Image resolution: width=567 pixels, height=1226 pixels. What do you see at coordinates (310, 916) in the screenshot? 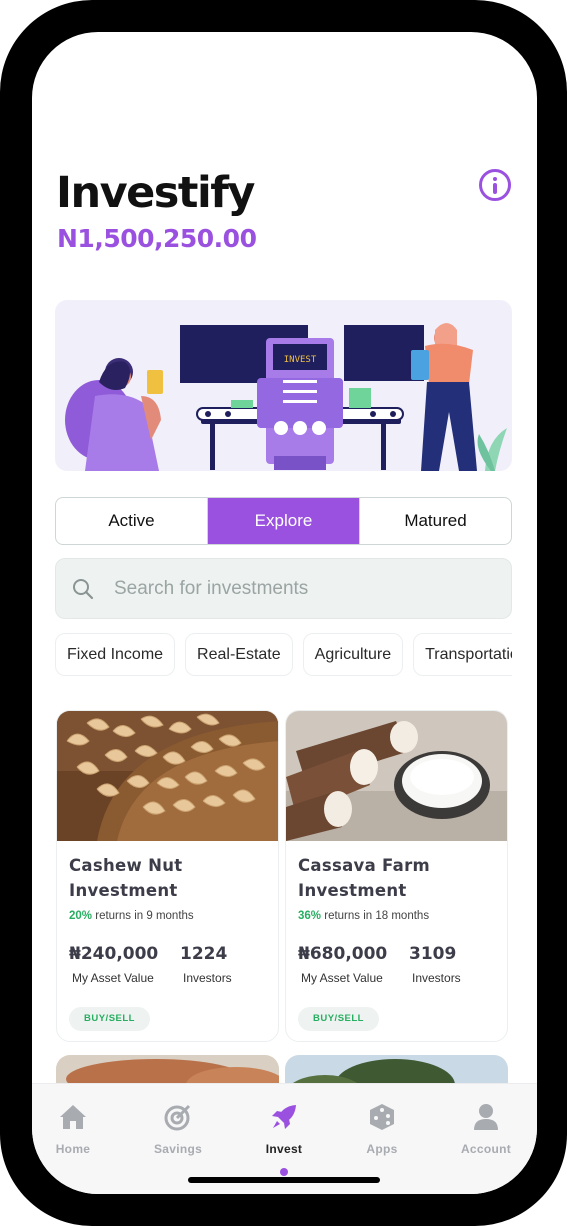
I see `returns-percent: 36%` at bounding box center [310, 916].